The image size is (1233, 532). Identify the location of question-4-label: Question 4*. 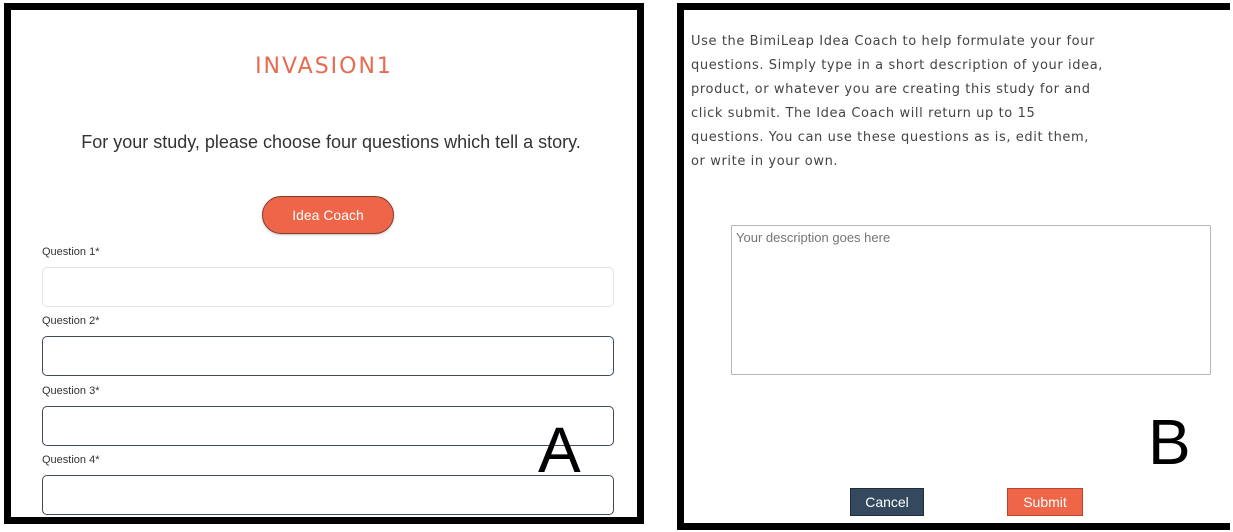
(71, 460).